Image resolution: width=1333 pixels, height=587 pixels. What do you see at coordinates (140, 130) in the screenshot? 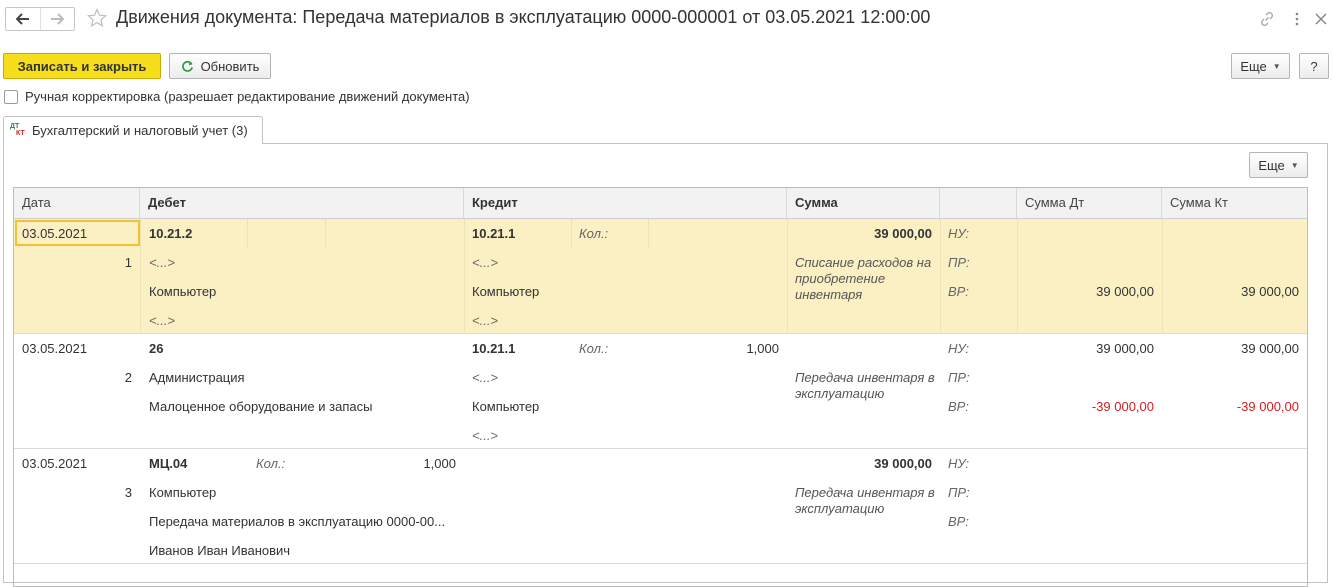
I see `tab-label: Бухгалтерский и налоговый учет (3)` at bounding box center [140, 130].